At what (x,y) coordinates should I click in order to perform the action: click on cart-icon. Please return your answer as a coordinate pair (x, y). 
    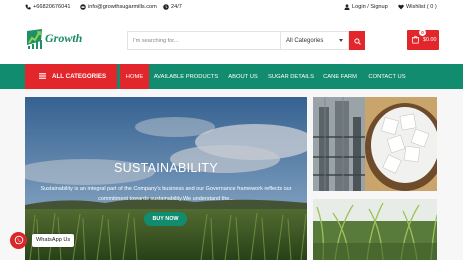
    Looking at the image, I should click on (415, 40).